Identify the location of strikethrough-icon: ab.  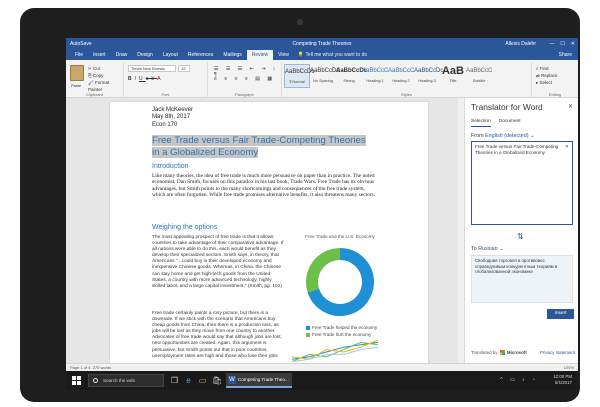
(152, 79).